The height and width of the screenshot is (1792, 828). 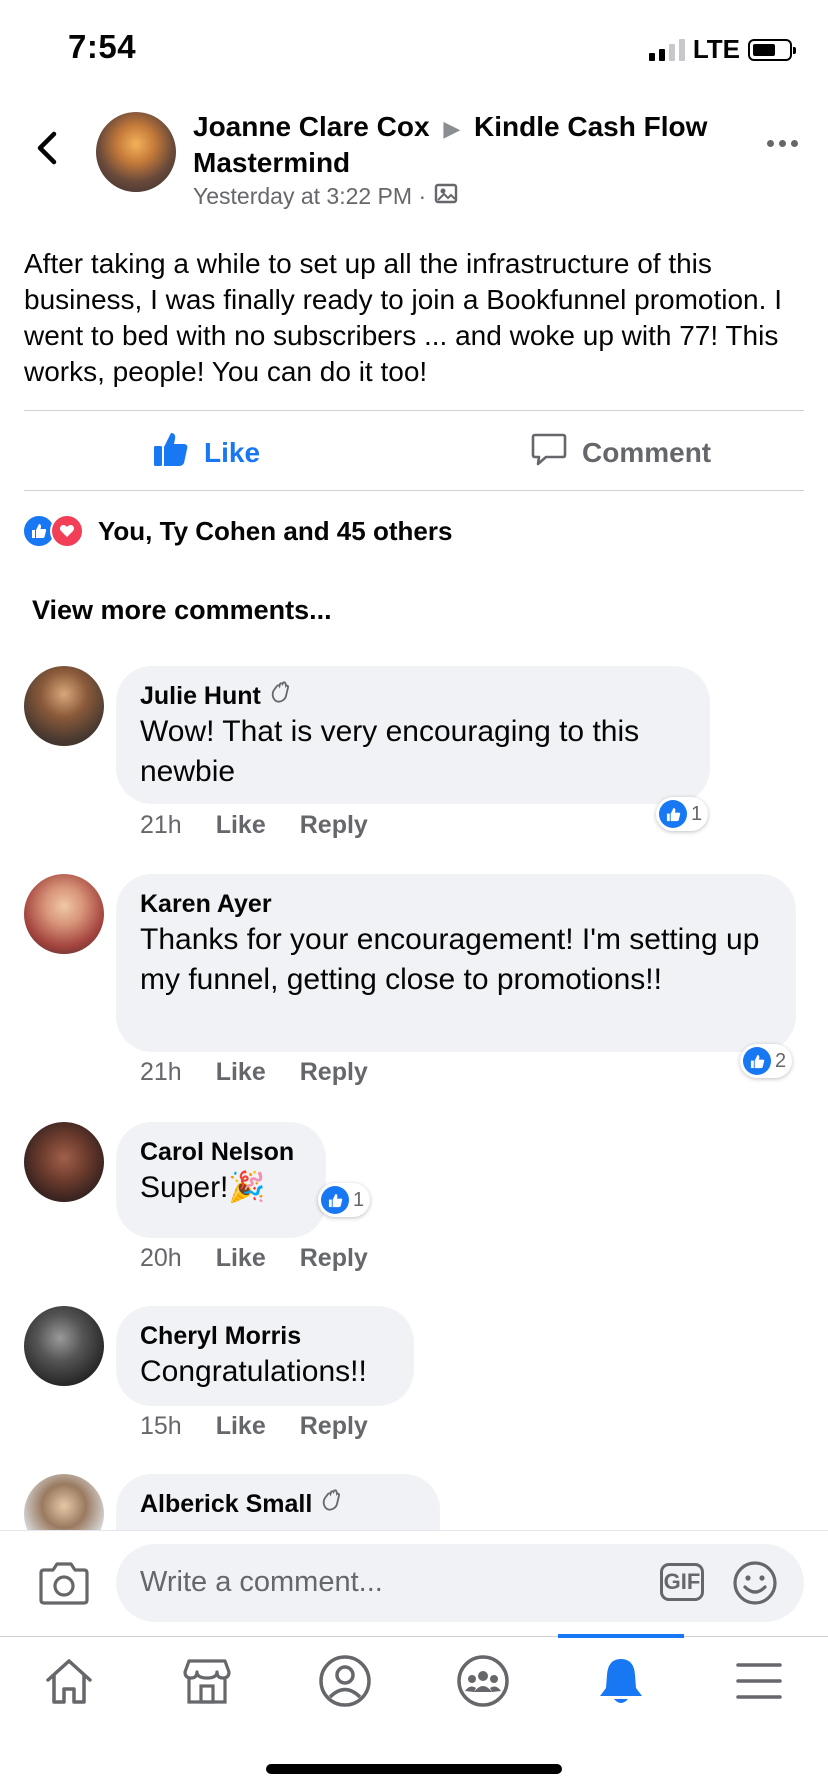 I want to click on like-label: Like, so click(x=232, y=452).